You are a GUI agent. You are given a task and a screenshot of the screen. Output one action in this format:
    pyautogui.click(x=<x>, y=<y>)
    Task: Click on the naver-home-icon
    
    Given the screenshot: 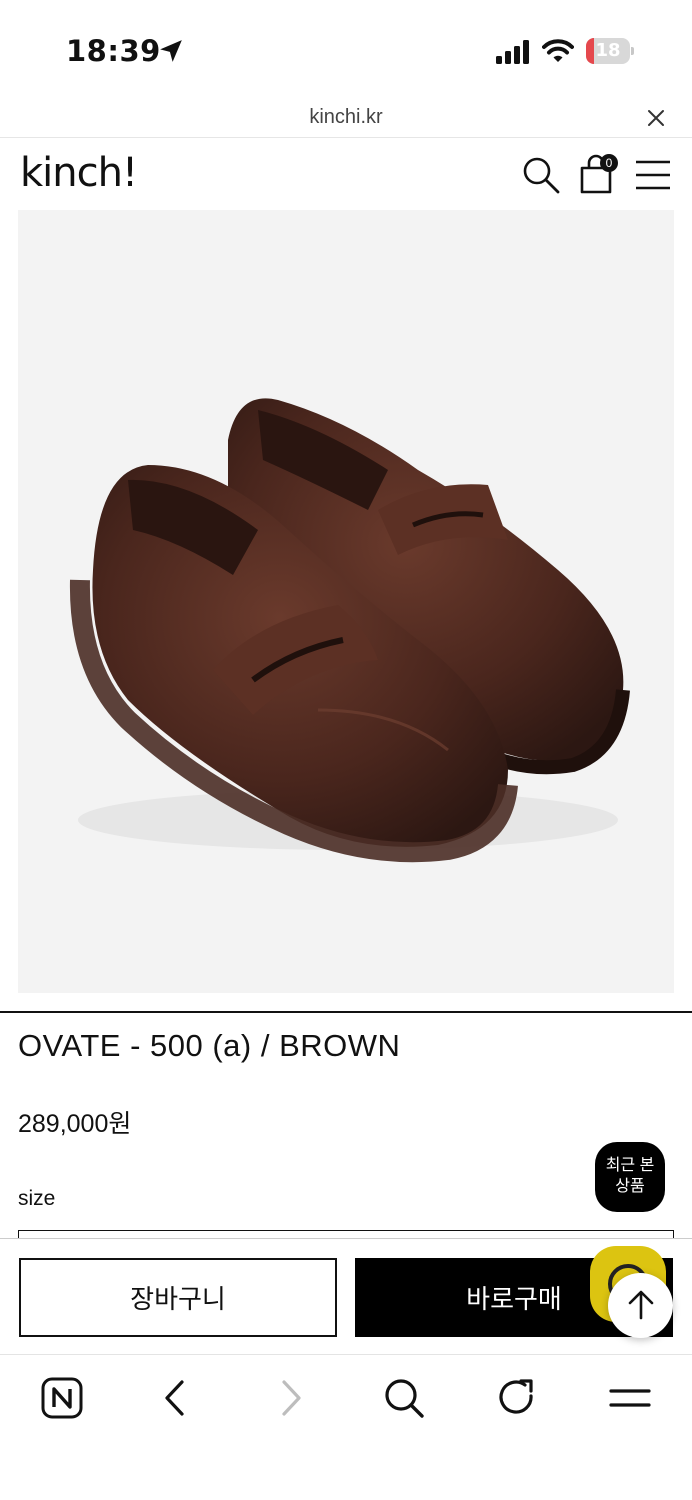 What is the action you would take?
    pyautogui.click(x=62, y=1398)
    